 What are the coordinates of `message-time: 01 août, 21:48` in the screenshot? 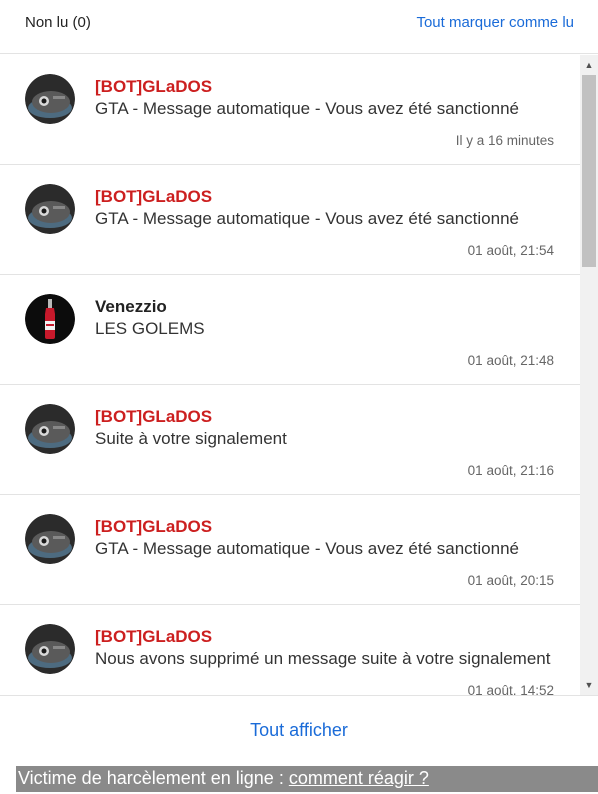 It's located at (510, 360).